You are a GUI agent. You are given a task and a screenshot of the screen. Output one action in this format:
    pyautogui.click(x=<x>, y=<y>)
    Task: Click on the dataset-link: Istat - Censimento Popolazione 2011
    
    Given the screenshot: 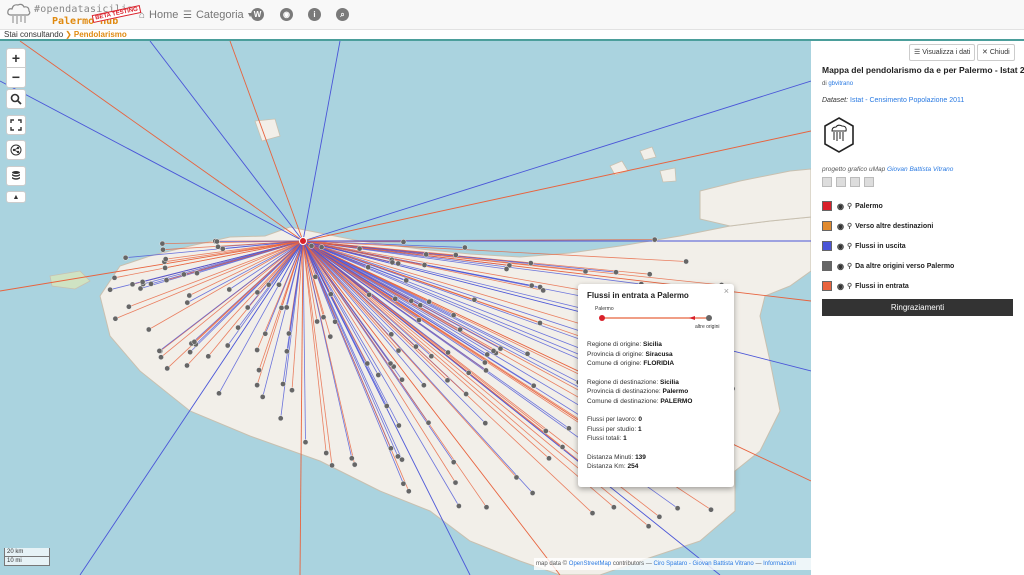 What is the action you would take?
    pyautogui.click(x=907, y=100)
    